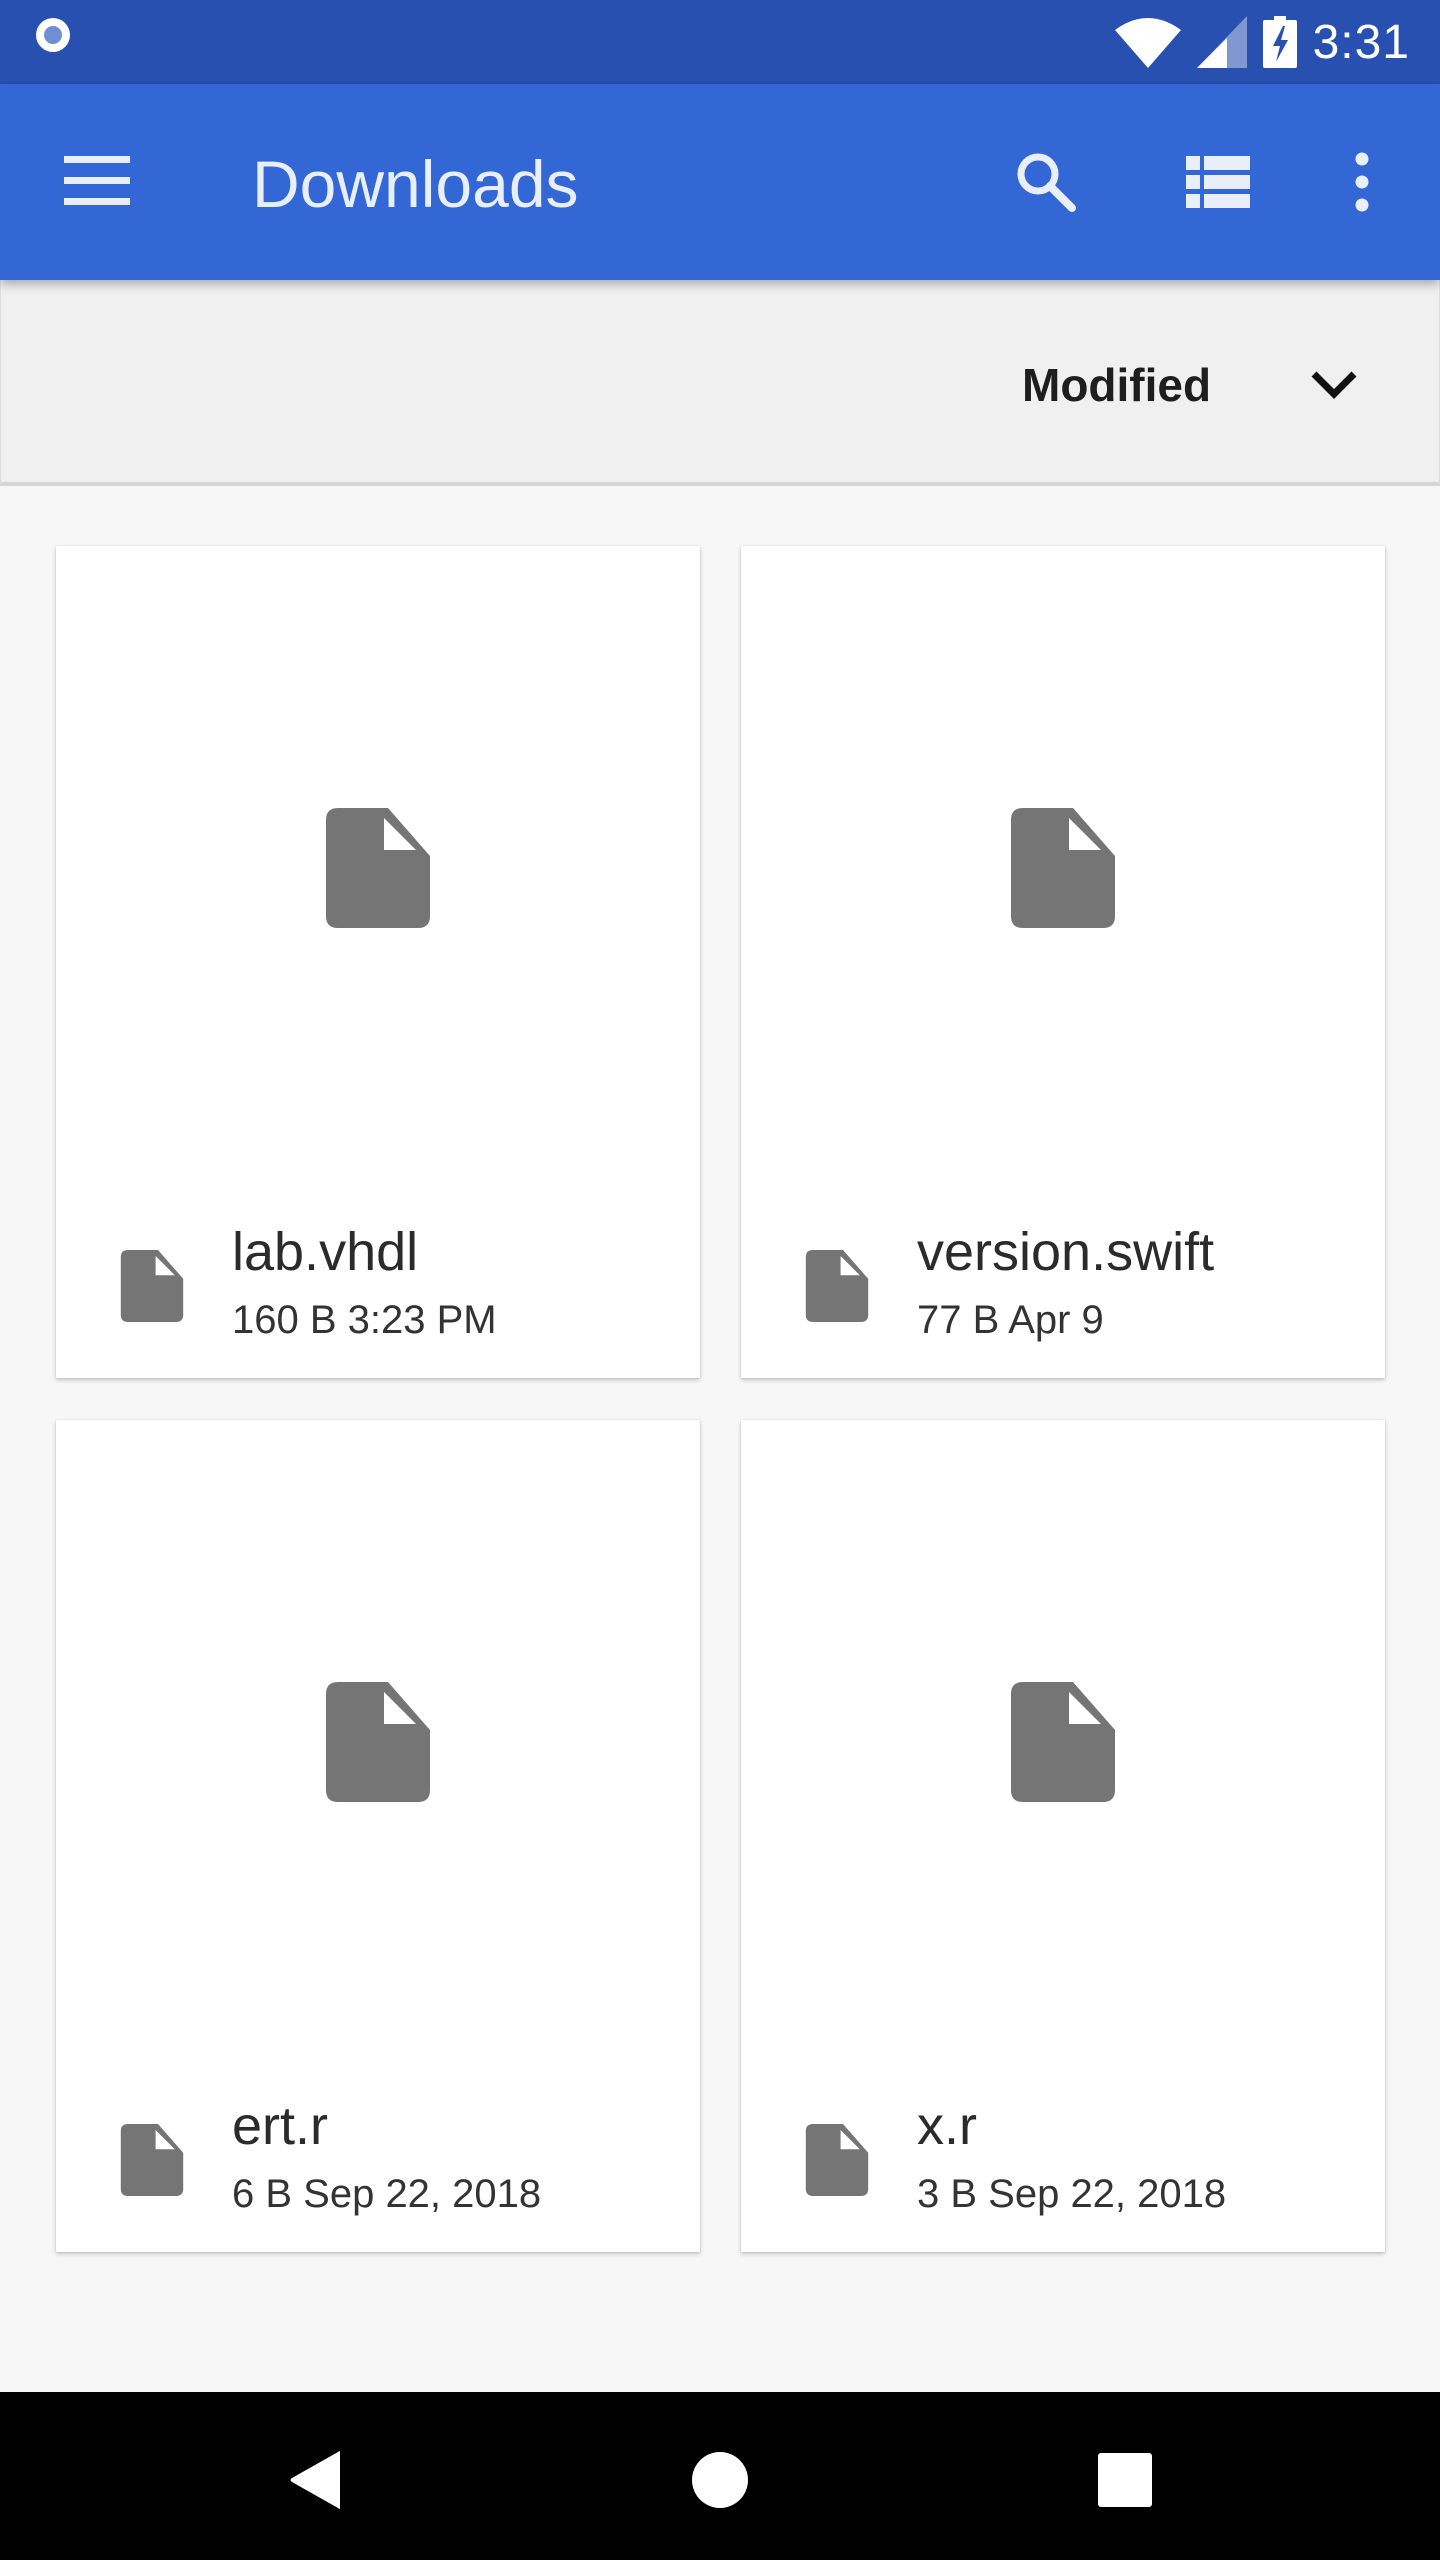 This screenshot has height=2560, width=1440. What do you see at coordinates (280, 2126) in the screenshot?
I see `file-name: ert.r` at bounding box center [280, 2126].